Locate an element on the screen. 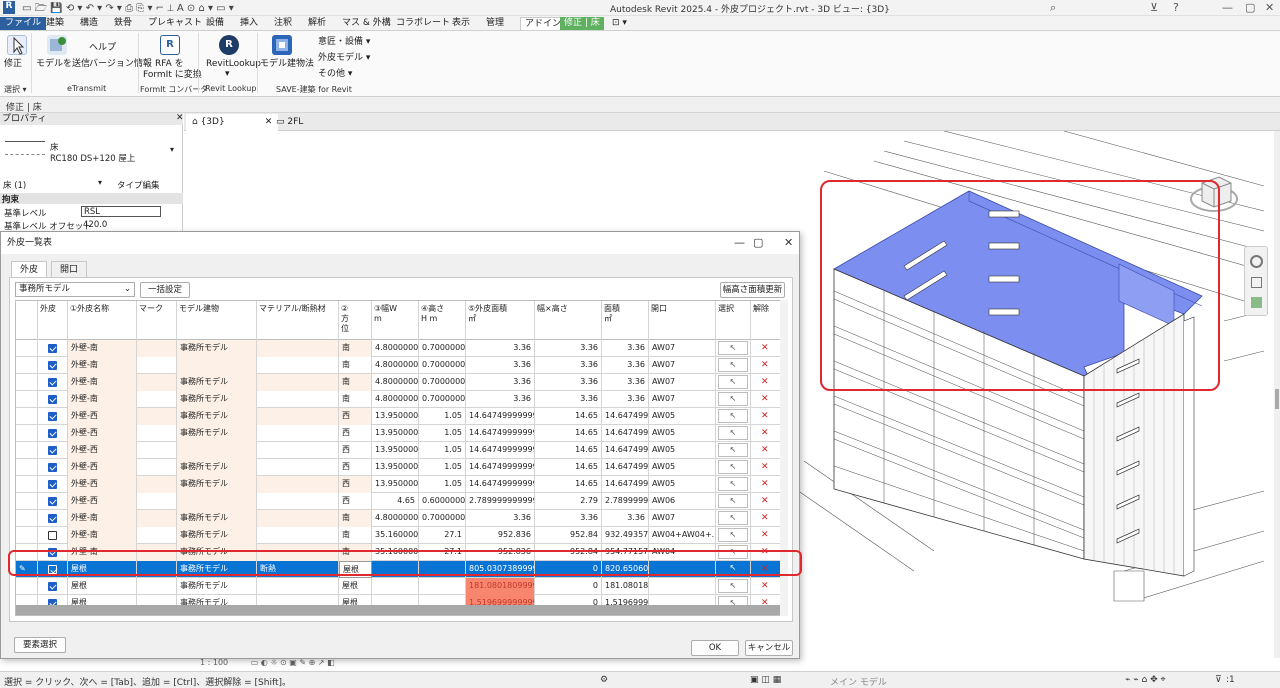 This screenshot has height=688, width=1280. cell-open is located at coordinates (682, 586).